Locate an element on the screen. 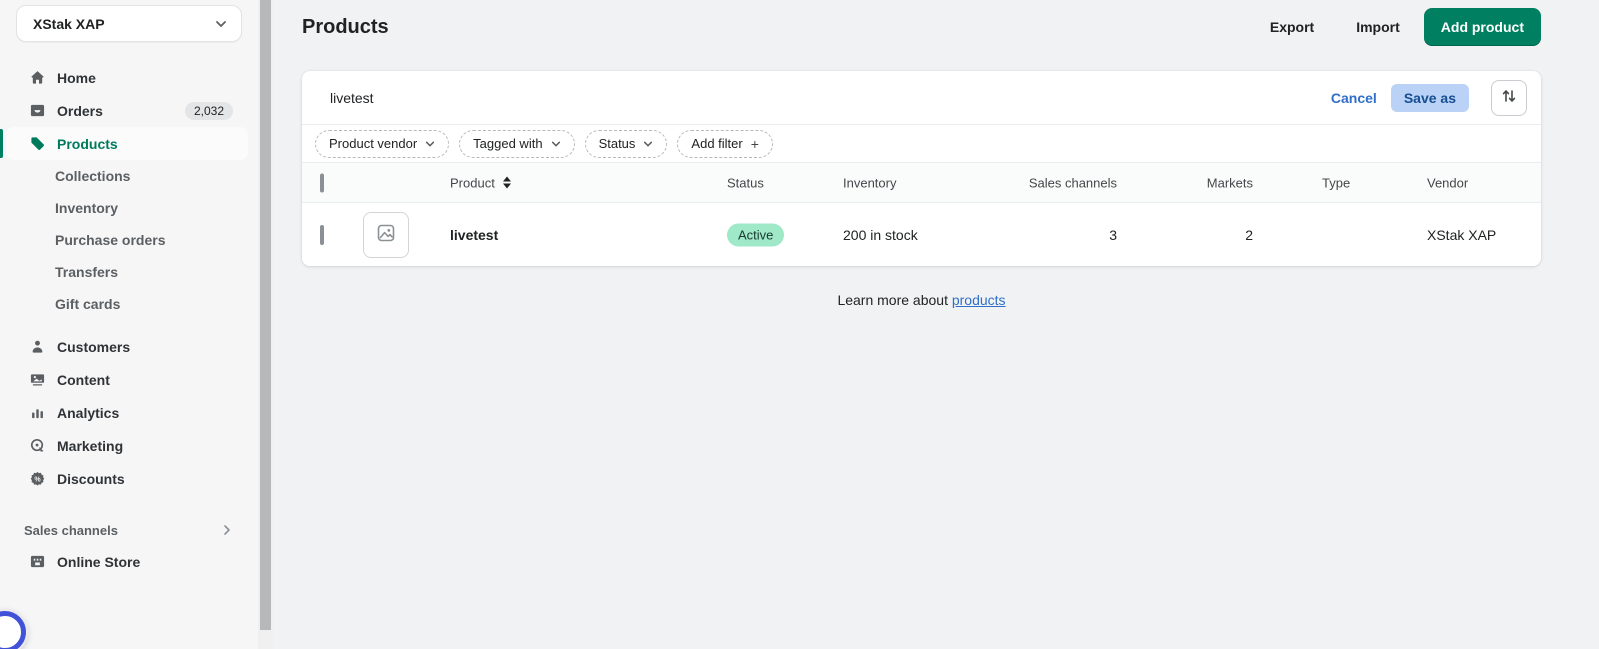  column-sort-icon is located at coordinates (506, 182).